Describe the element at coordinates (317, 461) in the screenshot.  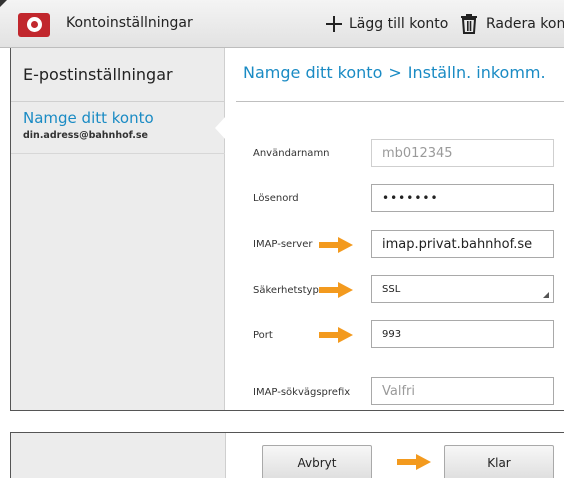
I see `cancel-button: Avbryt` at that location.